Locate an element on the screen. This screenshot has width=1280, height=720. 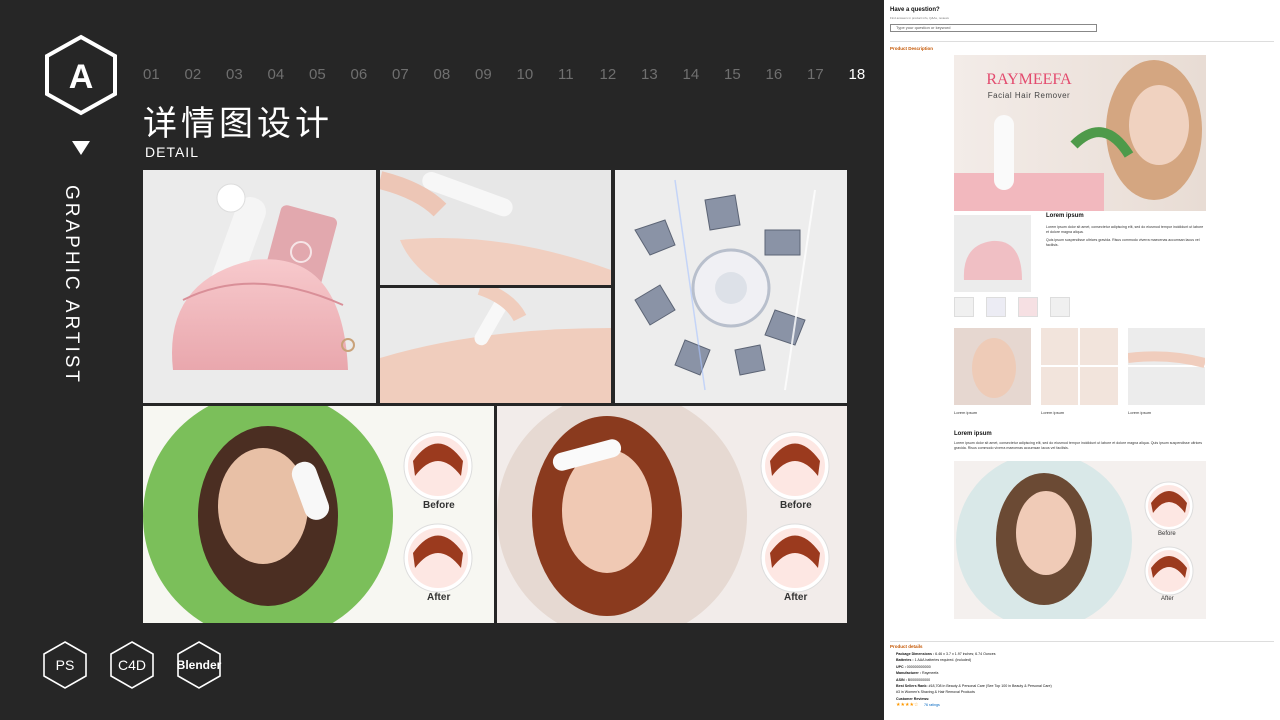
detail-value: 000000000000 is located at coordinates (918, 666).